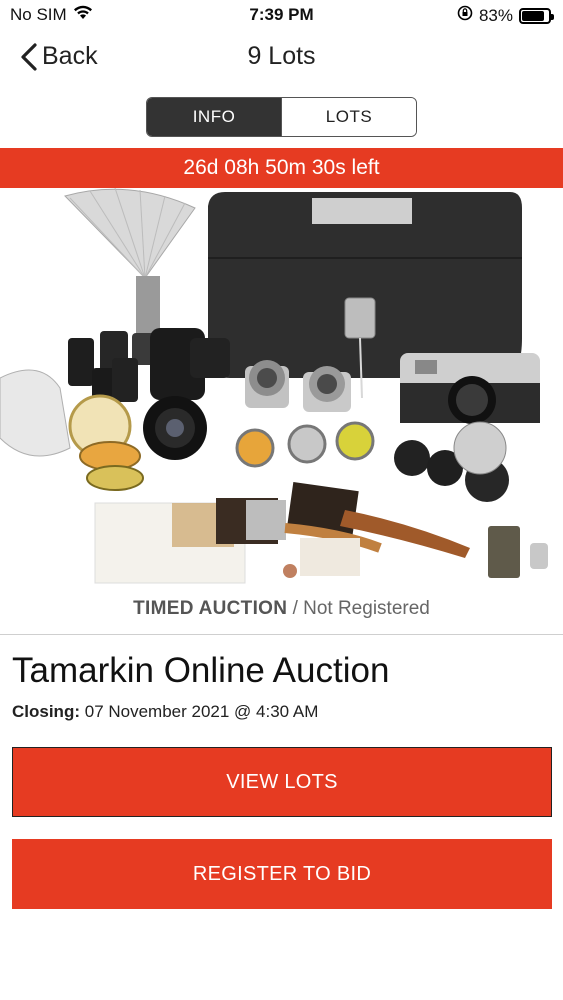  Describe the element at coordinates (348, 117) in the screenshot. I see `tab-lots: LOTS` at that location.